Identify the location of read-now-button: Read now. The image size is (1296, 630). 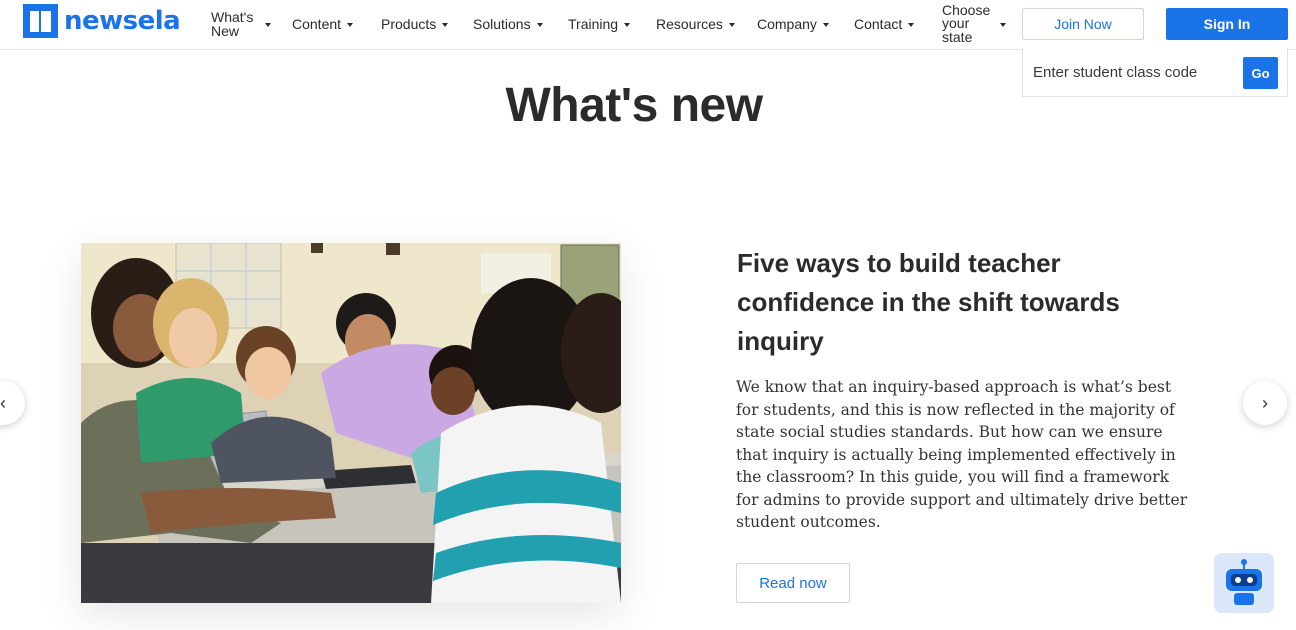
(793, 583).